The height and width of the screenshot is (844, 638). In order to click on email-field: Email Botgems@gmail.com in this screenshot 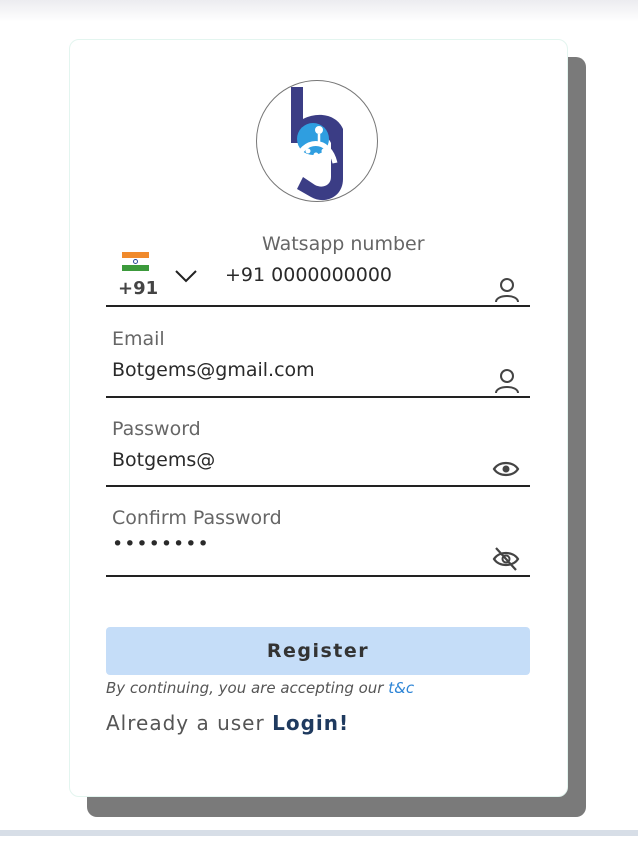, I will do `click(318, 362)`.